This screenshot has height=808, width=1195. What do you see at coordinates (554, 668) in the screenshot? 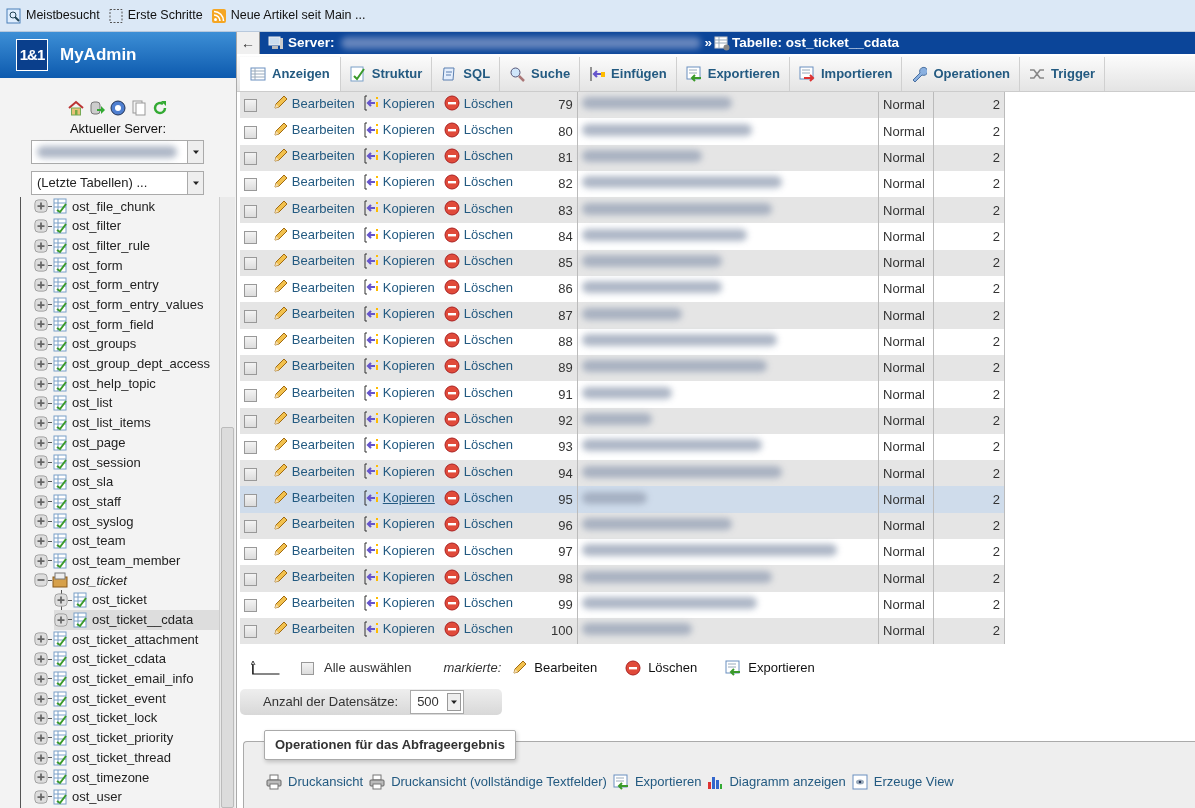
I see `bulk-action: Bearbeiten` at bounding box center [554, 668].